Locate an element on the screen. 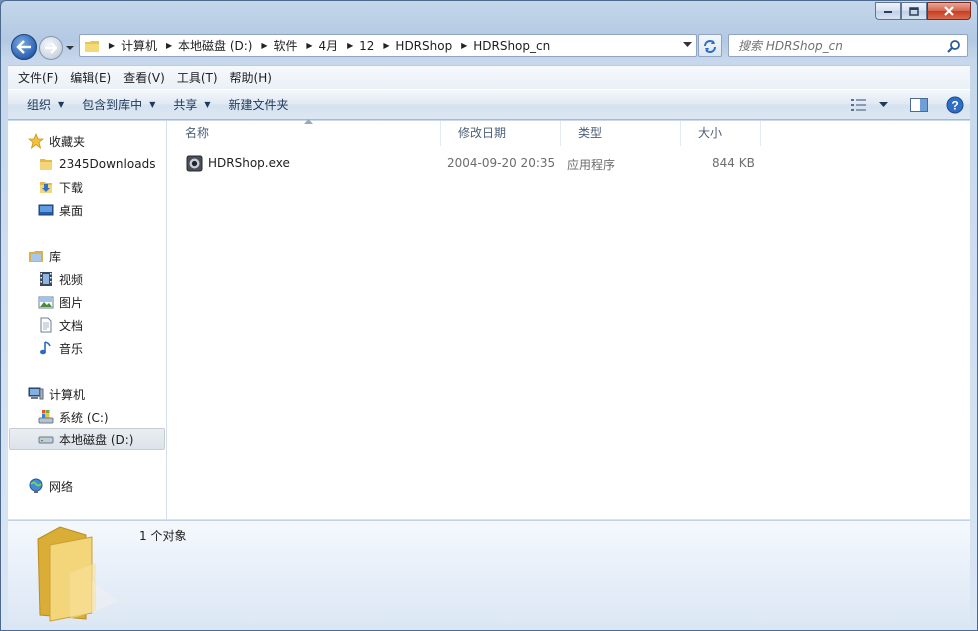 This screenshot has height=631, width=978. preview-pane-icon is located at coordinates (919, 105).